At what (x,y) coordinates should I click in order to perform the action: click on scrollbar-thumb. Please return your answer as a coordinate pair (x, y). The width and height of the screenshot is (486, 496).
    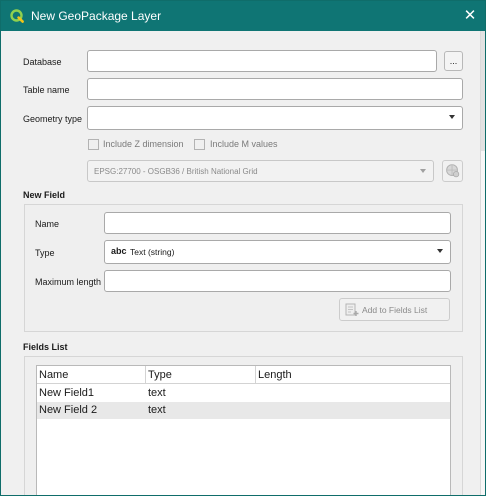
    Looking at the image, I should click on (483, 91).